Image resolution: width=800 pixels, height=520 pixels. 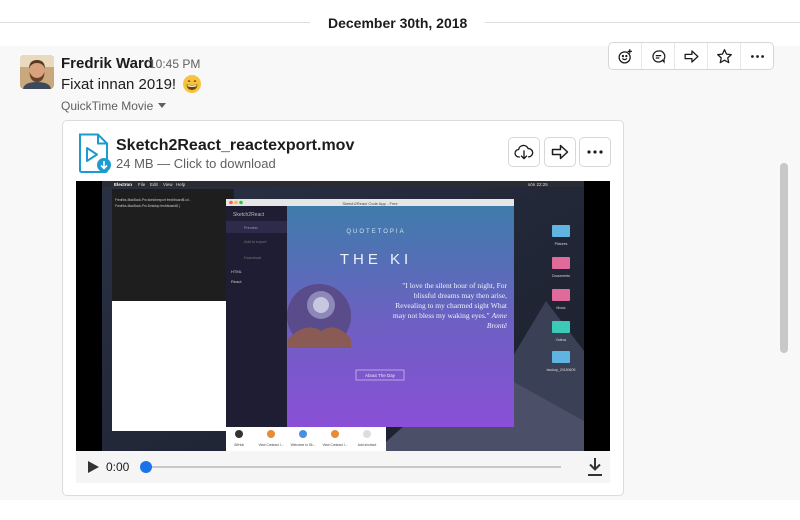 What do you see at coordinates (496, 320) in the screenshot?
I see `quote-author: Anne Brontë` at bounding box center [496, 320].